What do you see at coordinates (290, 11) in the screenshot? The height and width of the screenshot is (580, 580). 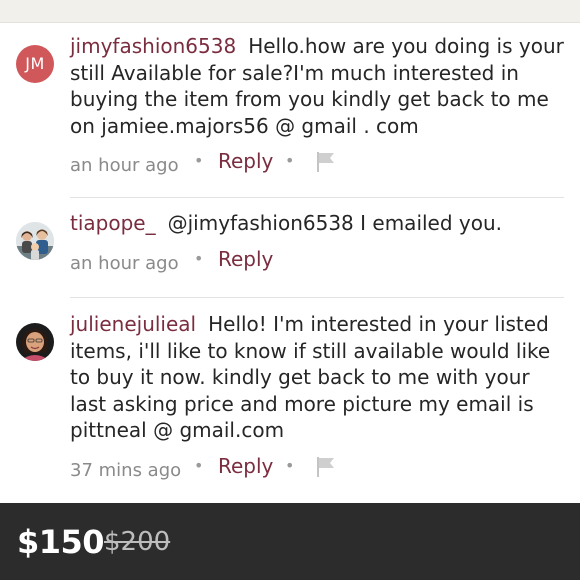 I see `top-strip` at bounding box center [290, 11].